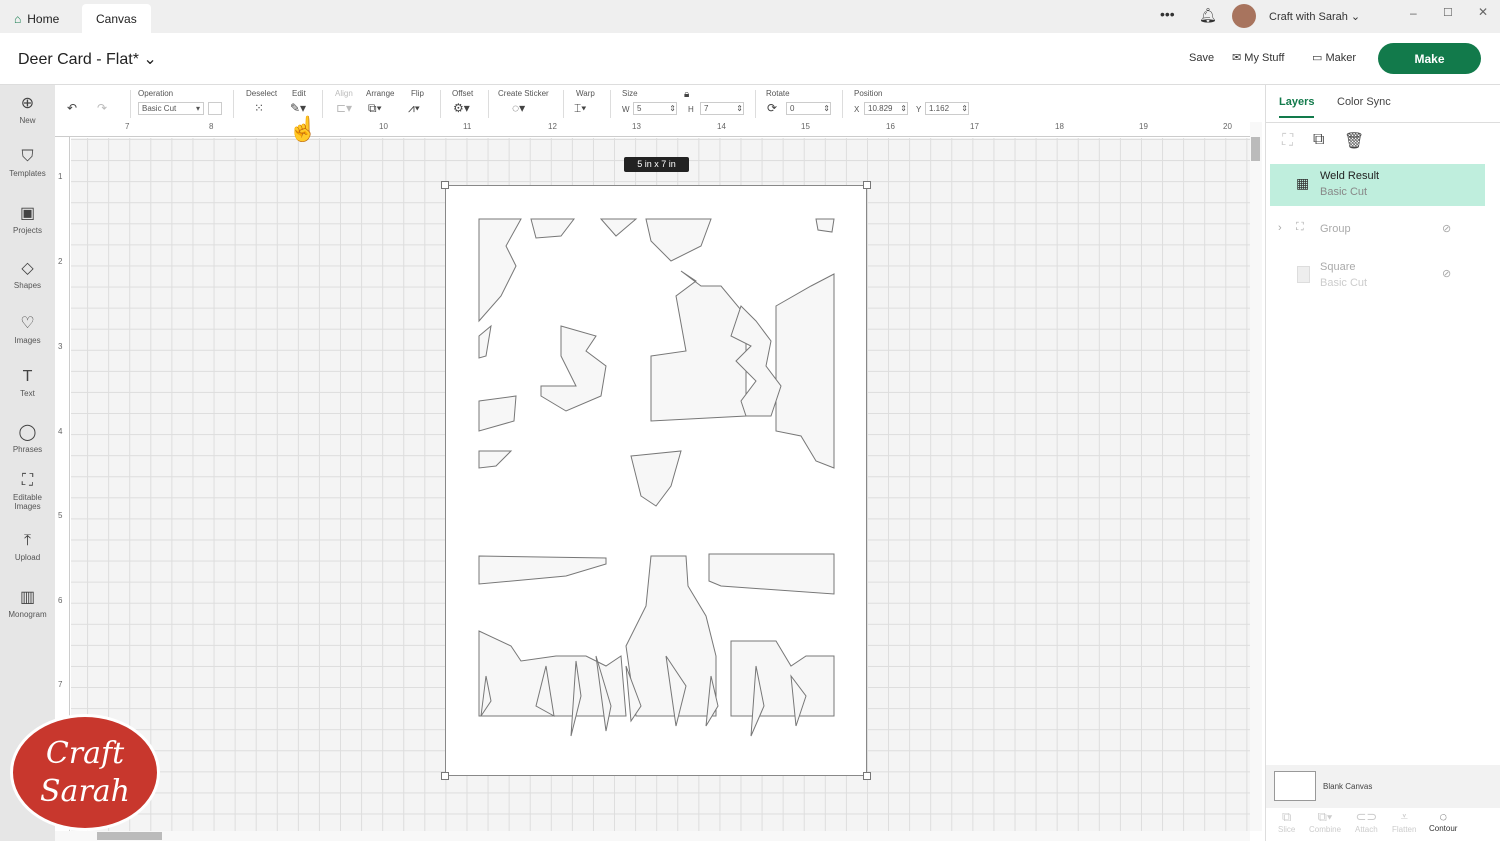 This screenshot has width=1500, height=841. I want to click on duplicate-icon: ⧉, so click(1318, 140).